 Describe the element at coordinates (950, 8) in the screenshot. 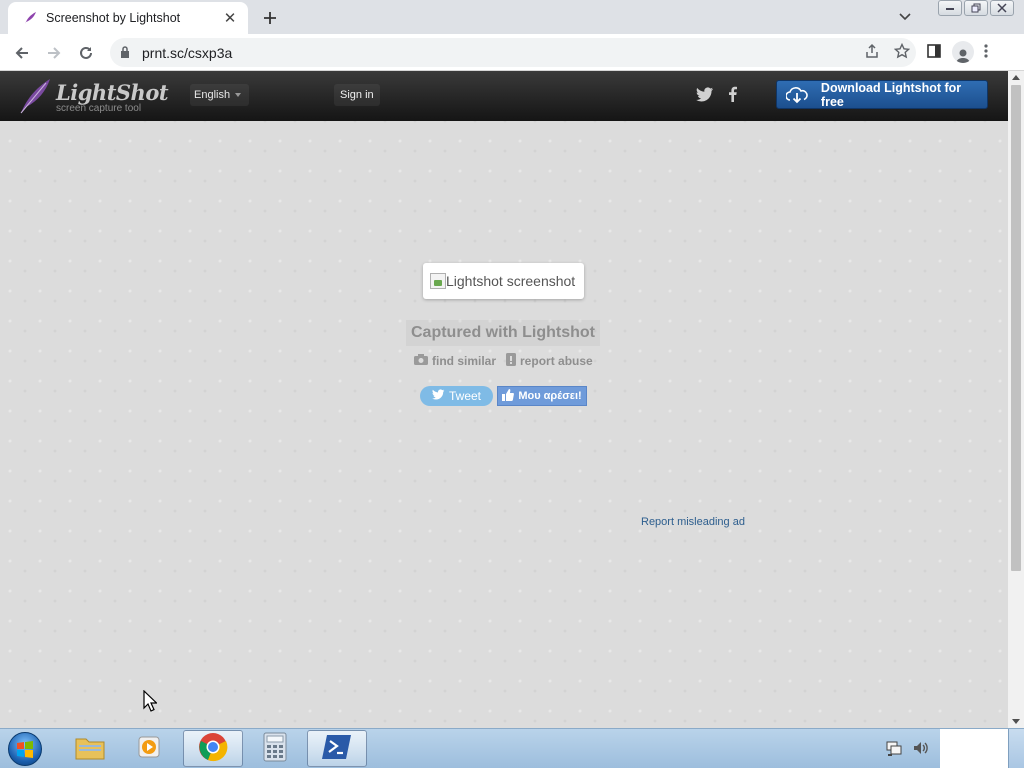

I see `minimize-button` at that location.